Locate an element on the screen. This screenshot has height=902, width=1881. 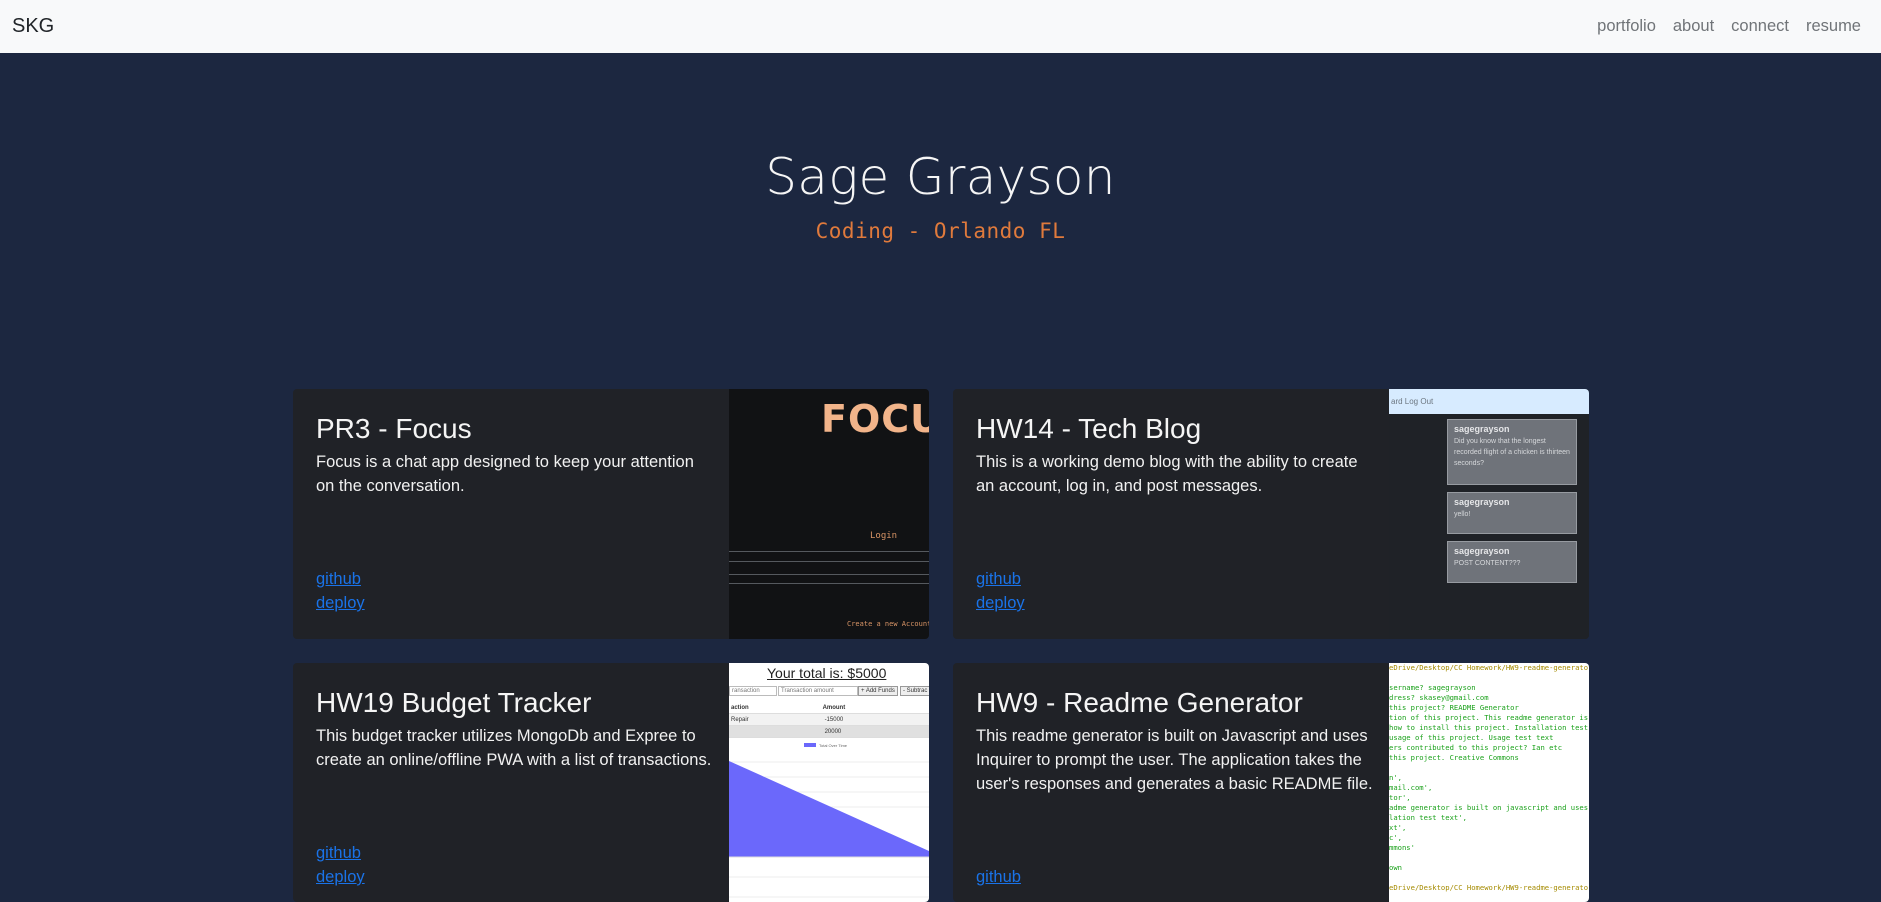
thumb-topbar: ard Log Out is located at coordinates (1489, 401).